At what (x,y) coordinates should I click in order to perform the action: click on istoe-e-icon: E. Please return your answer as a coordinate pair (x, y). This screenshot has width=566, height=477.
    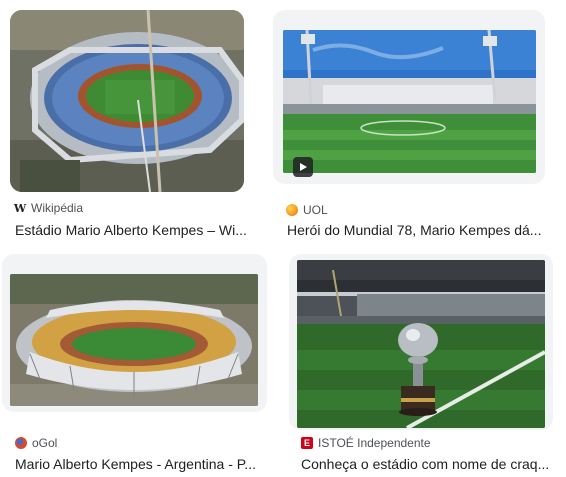
    Looking at the image, I should click on (307, 443).